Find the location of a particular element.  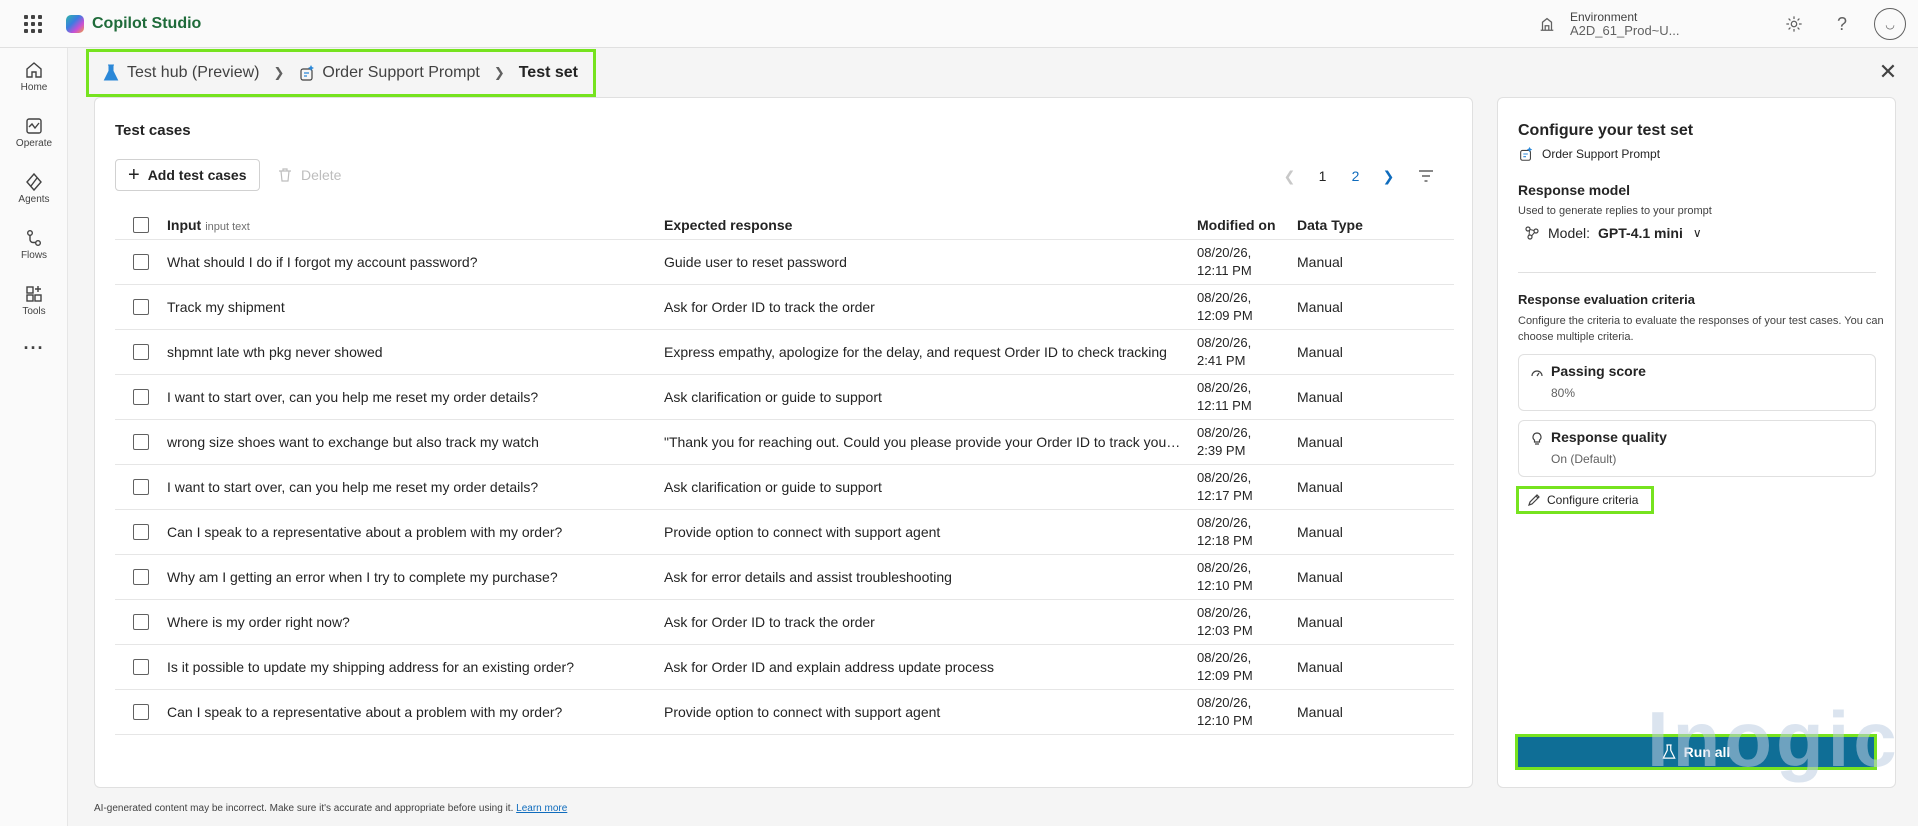

cell-expected: Ask for Order ID to track the order is located at coordinates (769, 622).